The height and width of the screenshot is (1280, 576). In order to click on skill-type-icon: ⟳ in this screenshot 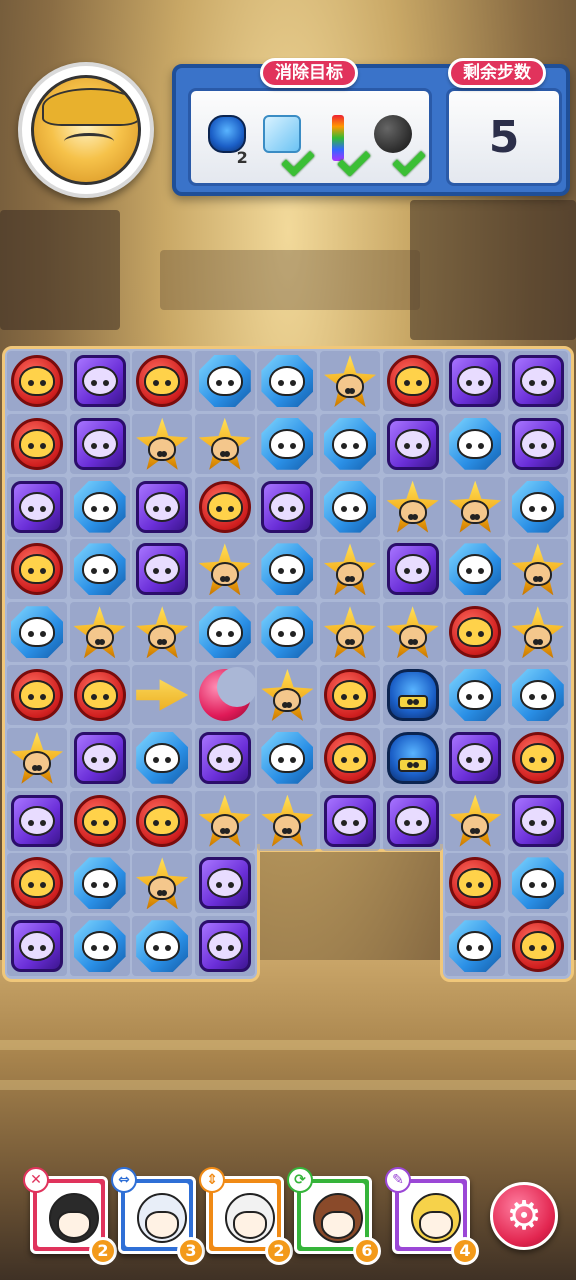, I will do `click(300, 1180)`.